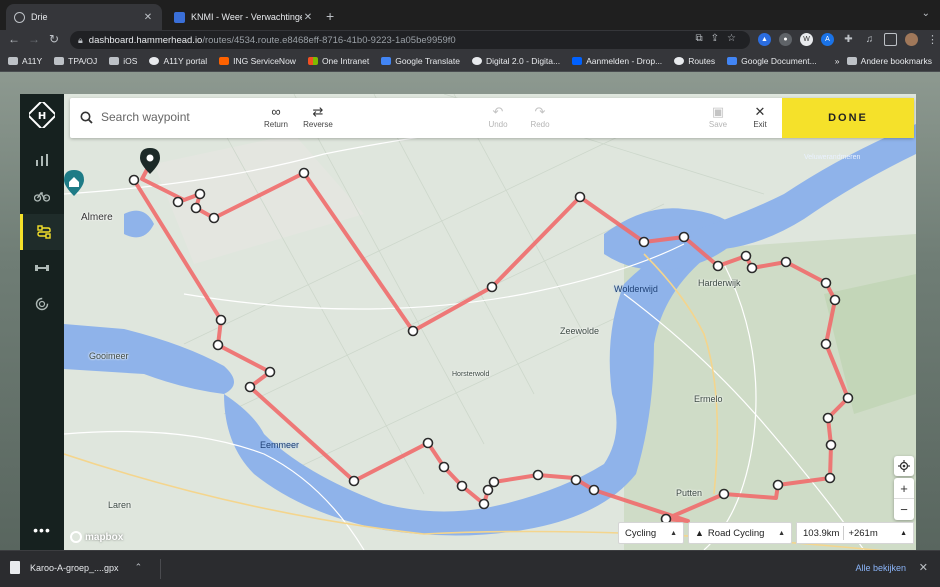 Image resolution: width=940 pixels, height=587 pixels. Describe the element at coordinates (42, 304) in the screenshot. I see `sidebar-item-activity` at that location.